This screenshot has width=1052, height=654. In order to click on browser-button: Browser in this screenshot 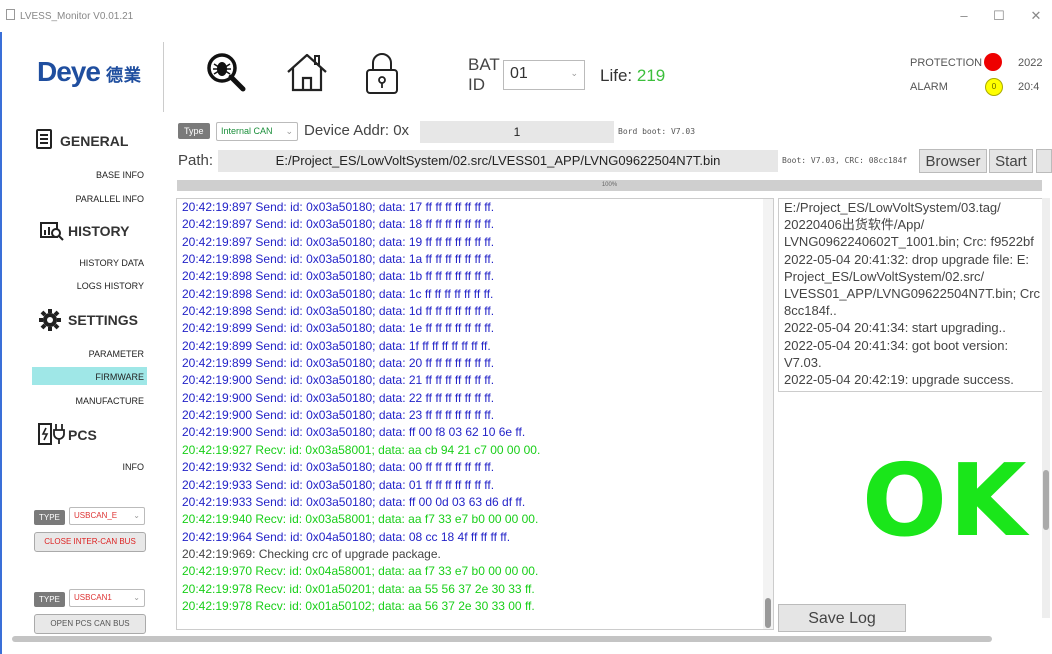, I will do `click(953, 161)`.